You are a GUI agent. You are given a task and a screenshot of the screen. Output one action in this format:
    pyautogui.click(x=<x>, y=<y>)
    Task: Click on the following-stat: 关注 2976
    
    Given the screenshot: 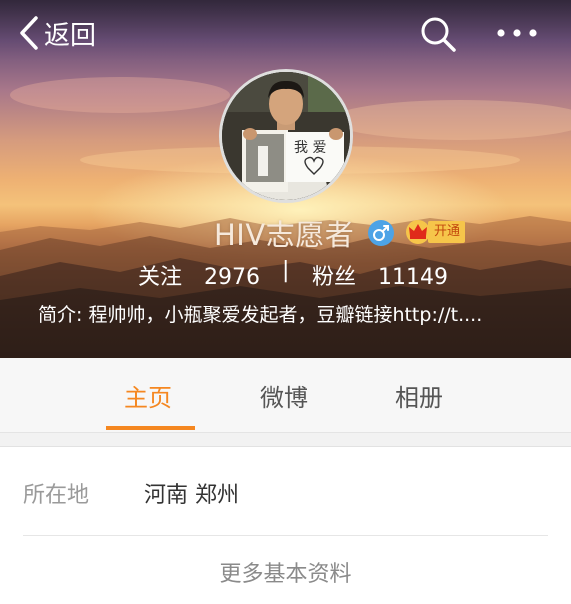 What is the action you would take?
    pyautogui.click(x=199, y=275)
    